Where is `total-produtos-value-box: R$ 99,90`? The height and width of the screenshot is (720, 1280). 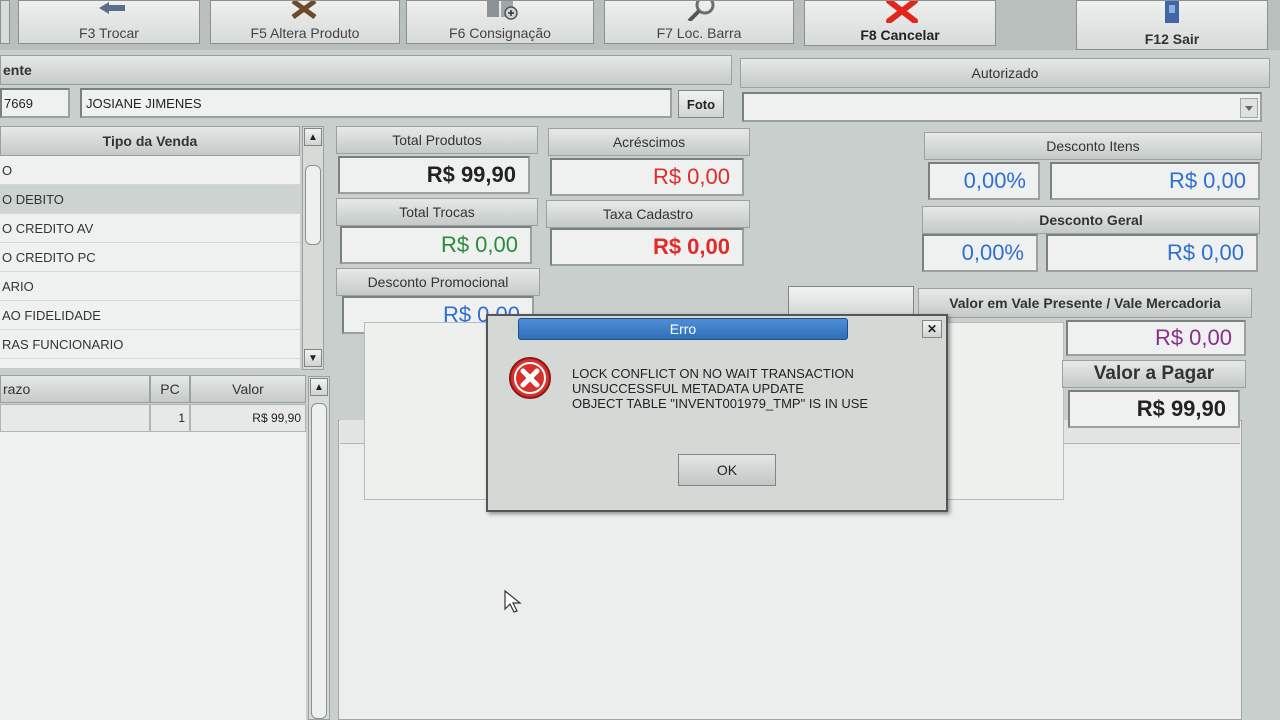
total-produtos-value-box: R$ 99,90 is located at coordinates (434, 175).